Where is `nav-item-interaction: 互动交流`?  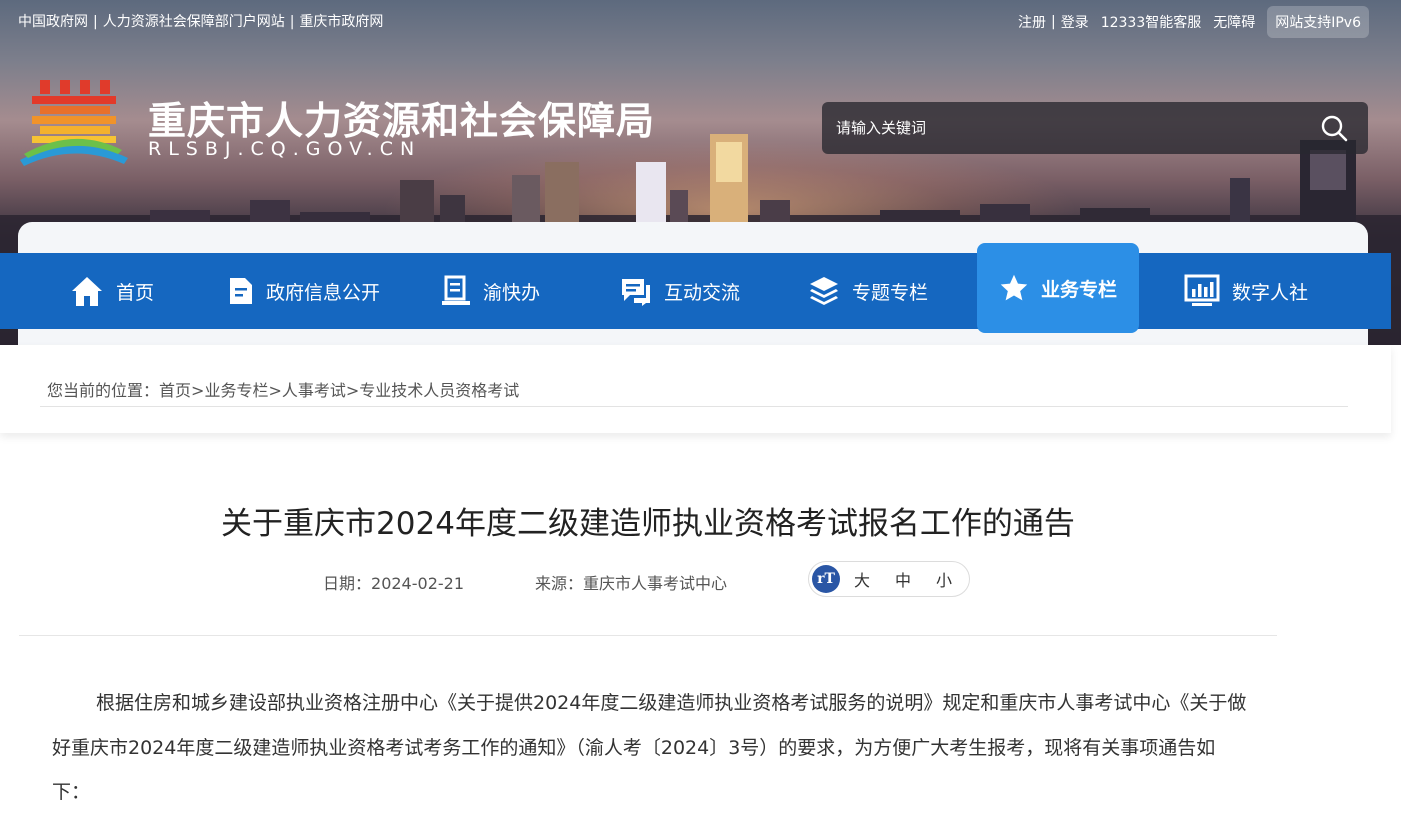
nav-item-interaction: 互动交流 is located at coordinates (680, 291).